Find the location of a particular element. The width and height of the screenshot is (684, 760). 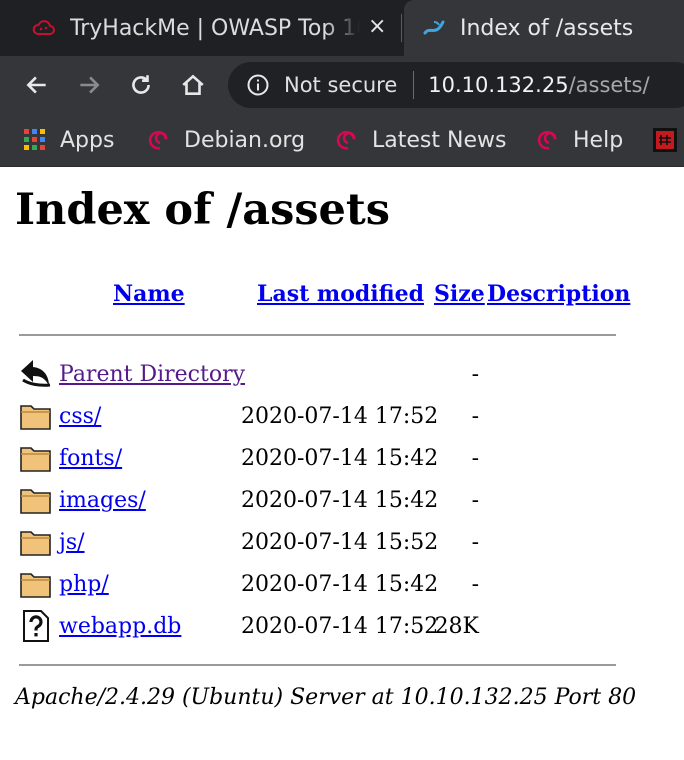

bookmark-label: Apps is located at coordinates (87, 140).